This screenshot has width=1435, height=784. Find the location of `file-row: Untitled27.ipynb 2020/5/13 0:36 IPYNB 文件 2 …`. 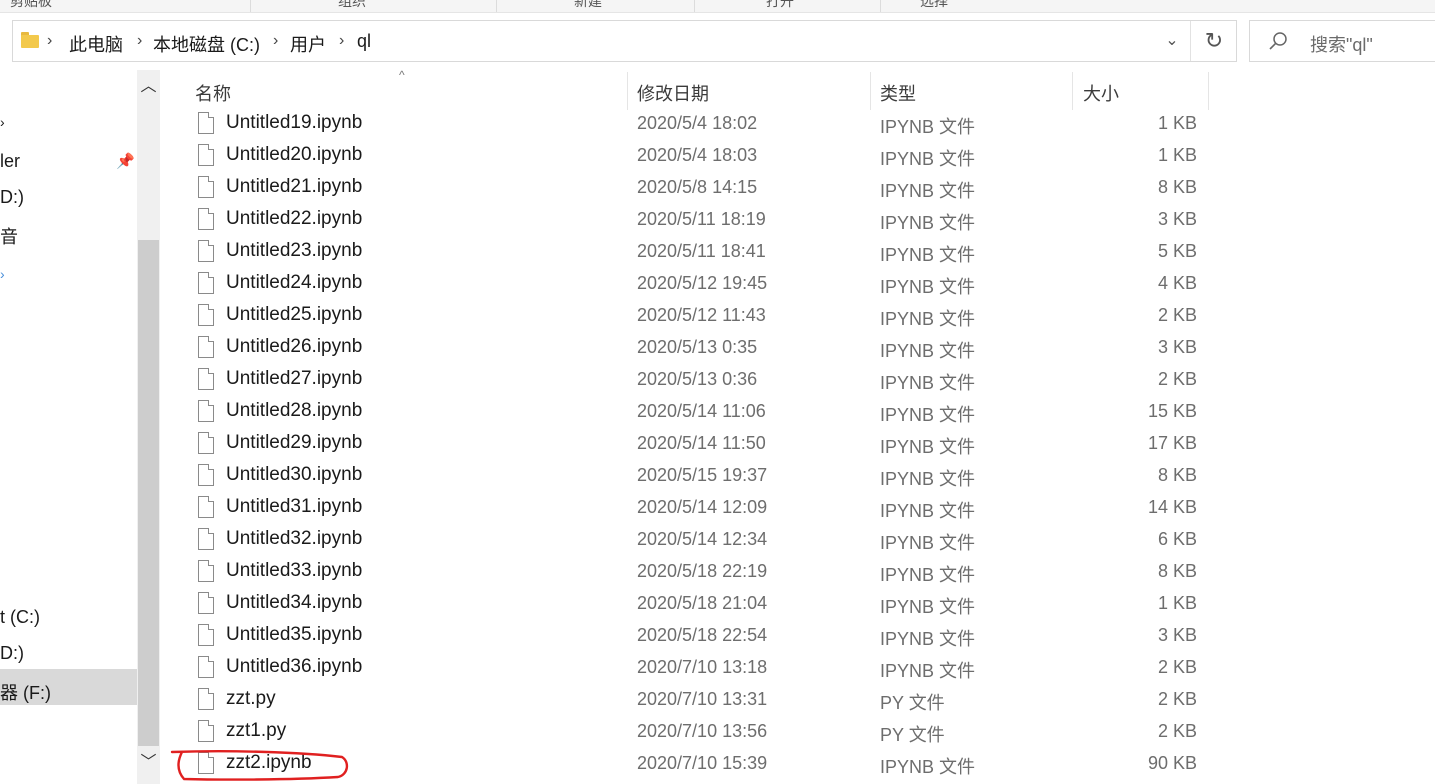

file-row: Untitled27.ipynb 2020/5/13 0:36 IPYNB 文件 2 … is located at coordinates (717, 379).